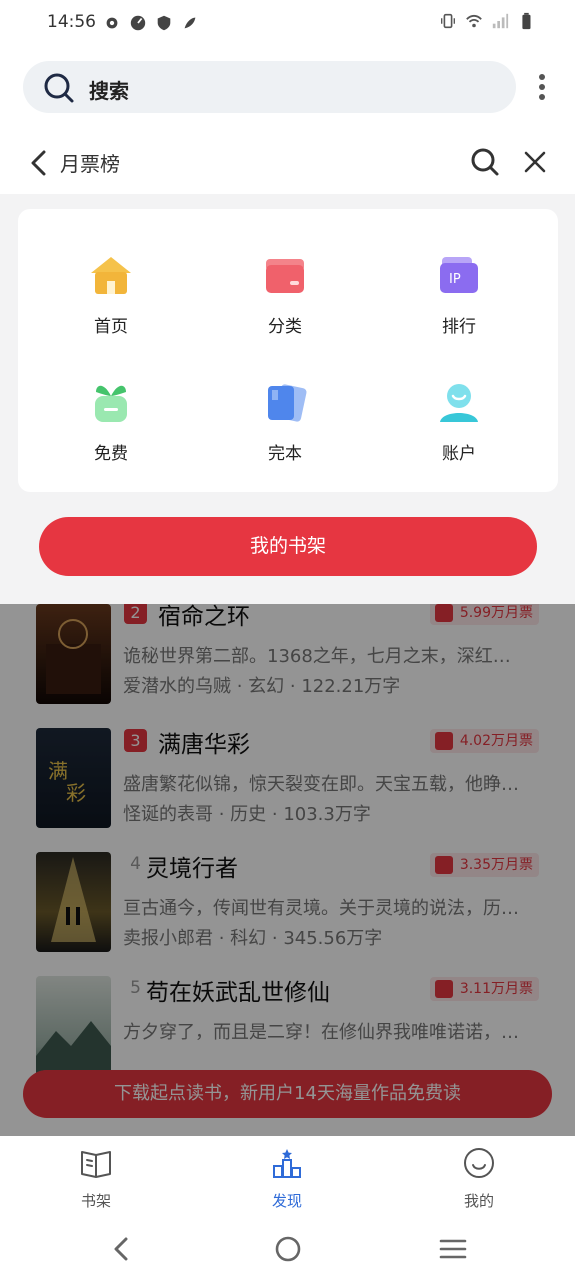 The width and height of the screenshot is (575, 1280). What do you see at coordinates (479, 1163) in the screenshot?
I see `smile-icon` at bounding box center [479, 1163].